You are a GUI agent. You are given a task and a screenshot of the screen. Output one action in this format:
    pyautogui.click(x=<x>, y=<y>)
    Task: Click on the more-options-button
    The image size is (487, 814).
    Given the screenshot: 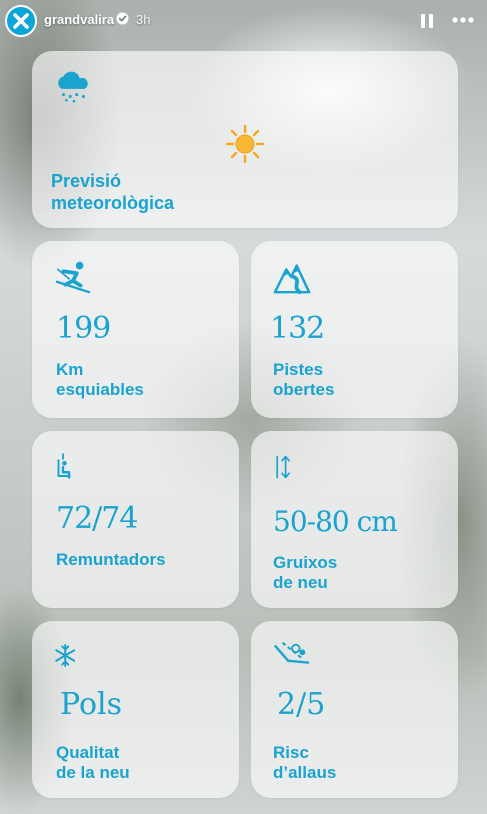 What is the action you would take?
    pyautogui.click(x=463, y=20)
    